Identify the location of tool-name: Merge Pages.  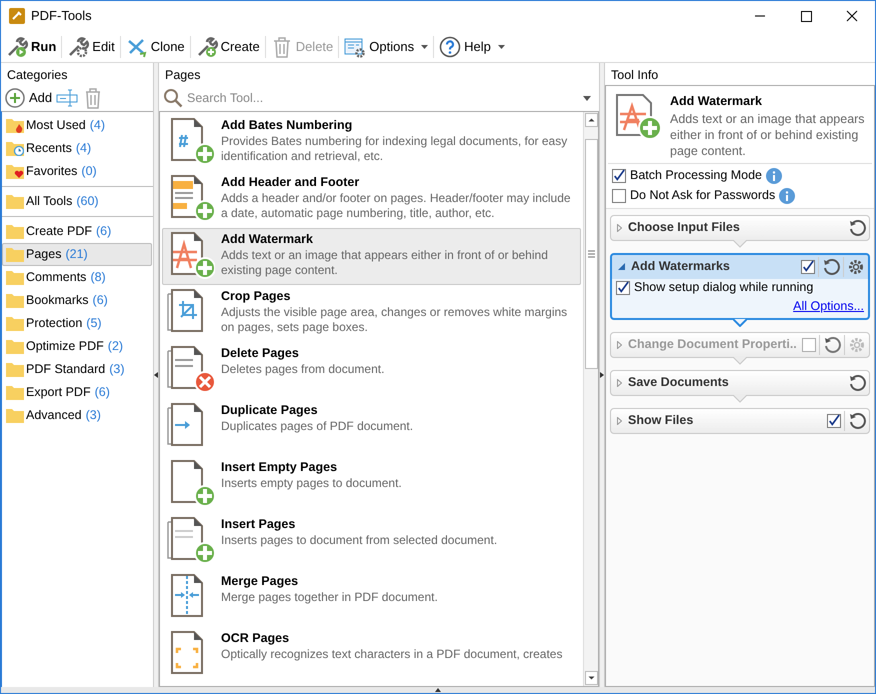
(260, 581).